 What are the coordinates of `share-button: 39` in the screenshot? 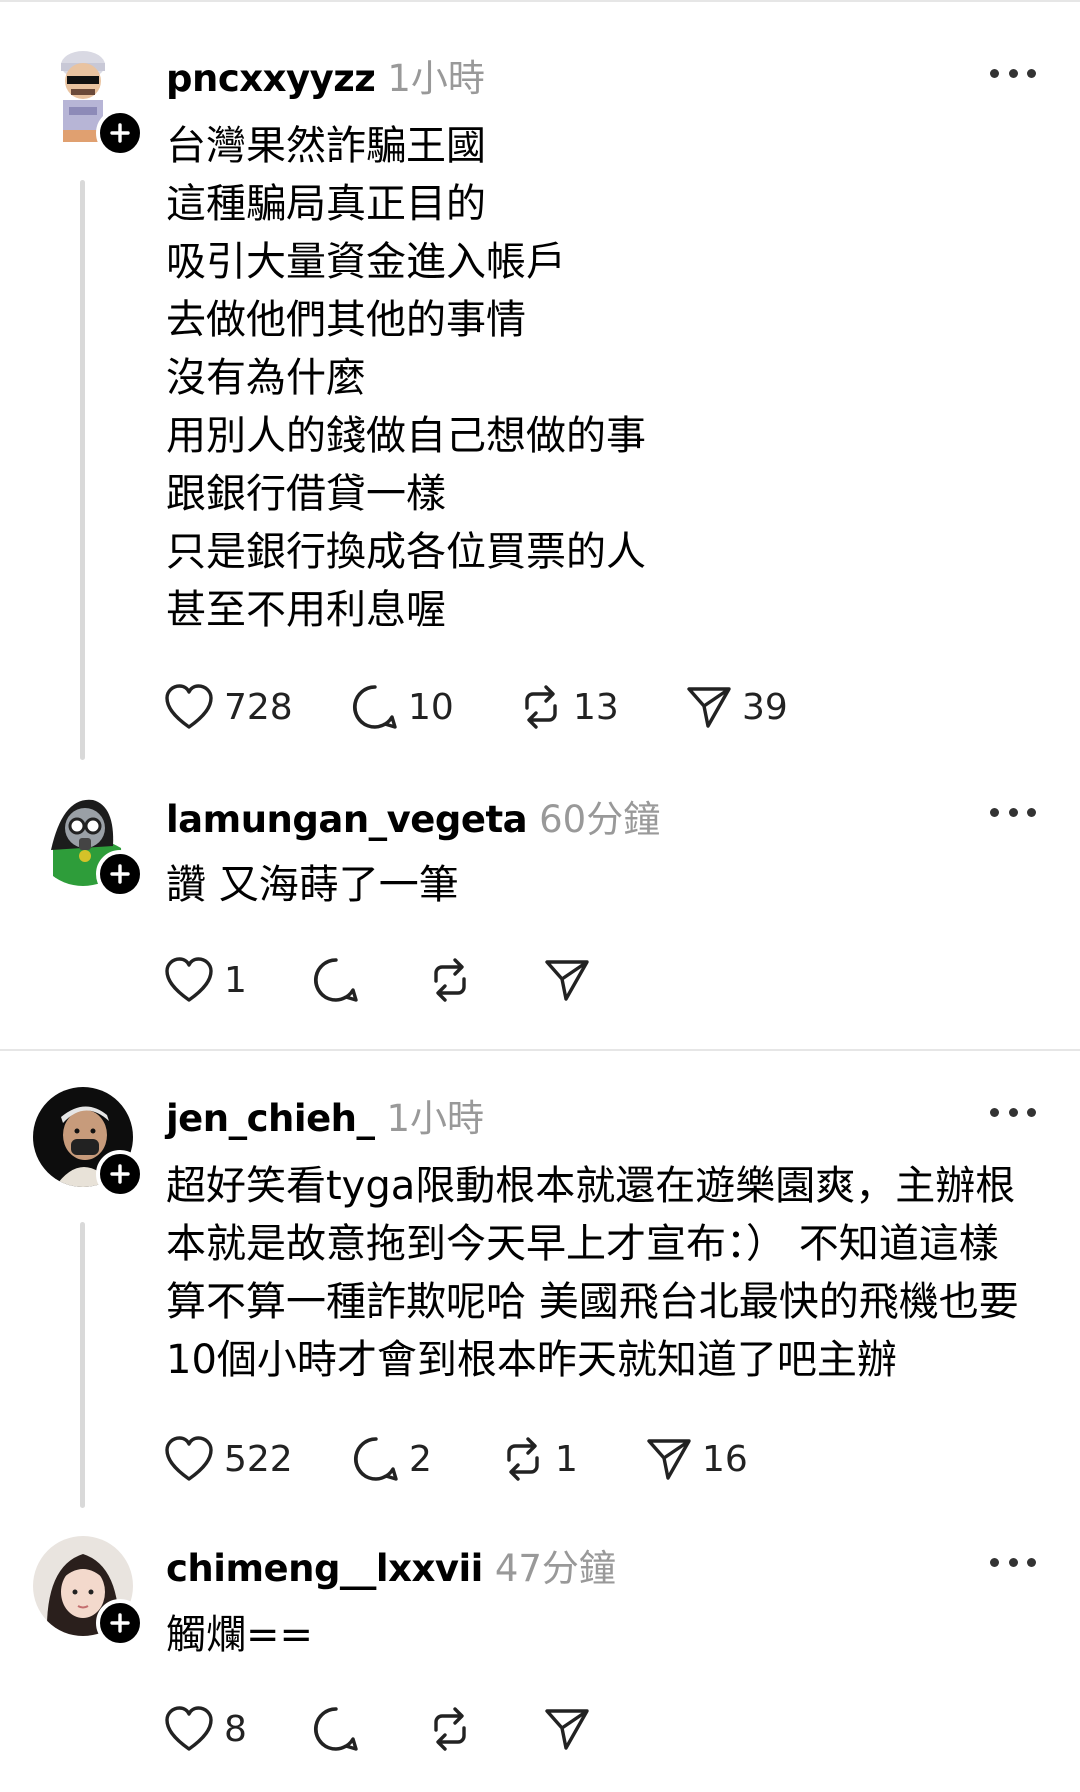 It's located at (737, 707).